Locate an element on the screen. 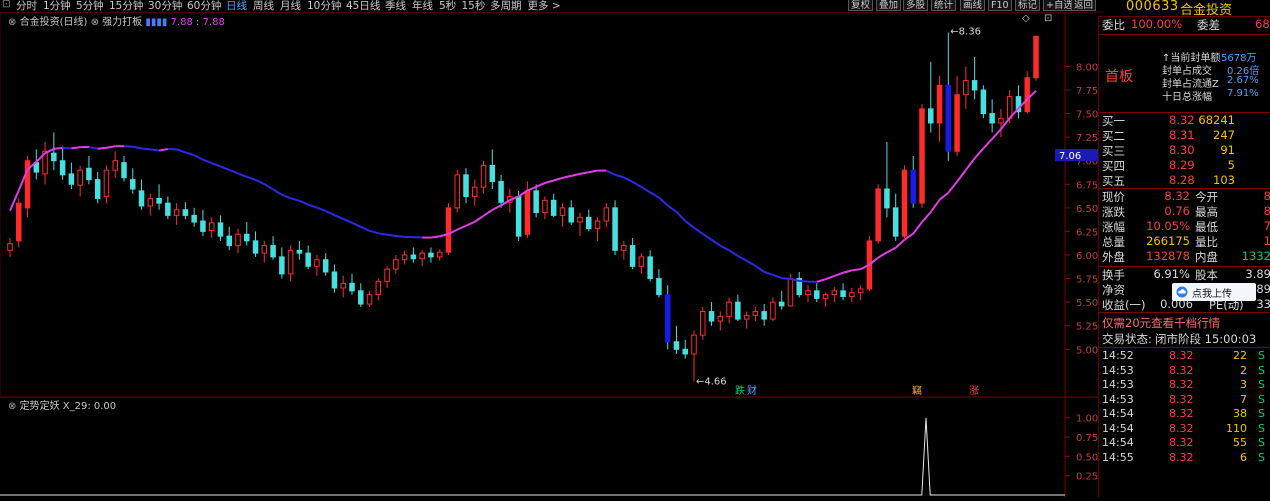 The image size is (1270, 501). toolbar-button: F10 is located at coordinates (1000, 5).